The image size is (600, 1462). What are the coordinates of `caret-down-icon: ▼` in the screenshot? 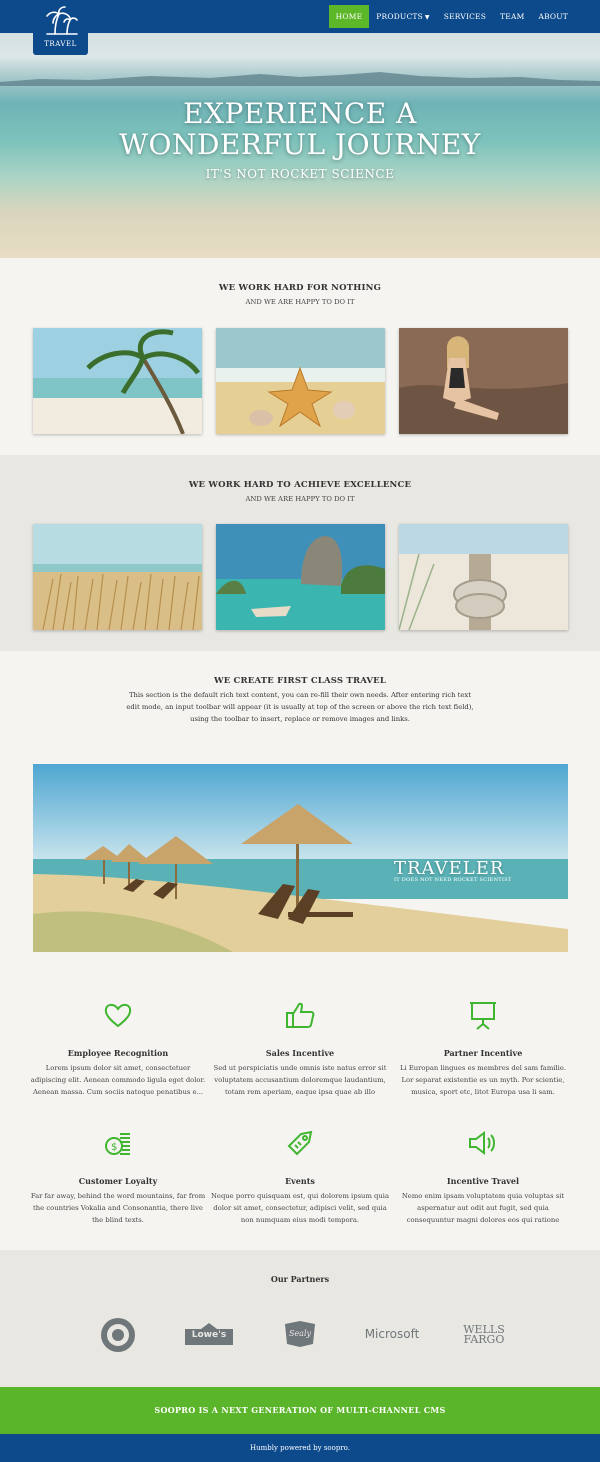 It's located at (427, 17).